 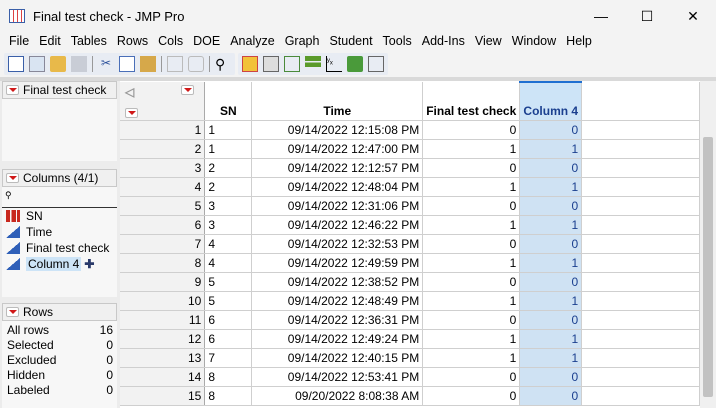 I want to click on row-number: 3, so click(x=163, y=168).